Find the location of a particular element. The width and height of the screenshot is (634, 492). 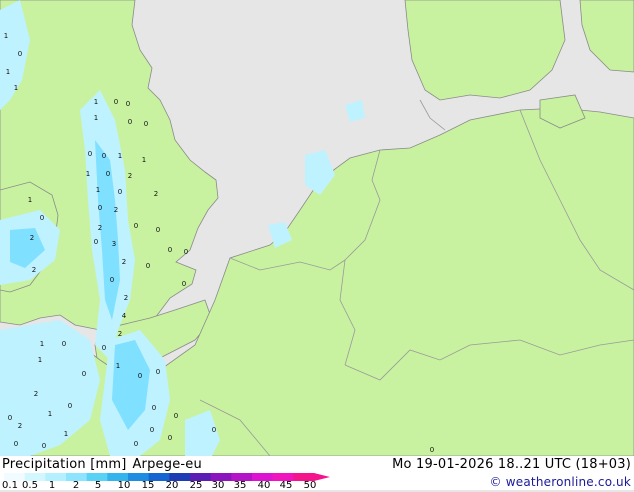

legend-tick-label: 35 is located at coordinates (240, 485).